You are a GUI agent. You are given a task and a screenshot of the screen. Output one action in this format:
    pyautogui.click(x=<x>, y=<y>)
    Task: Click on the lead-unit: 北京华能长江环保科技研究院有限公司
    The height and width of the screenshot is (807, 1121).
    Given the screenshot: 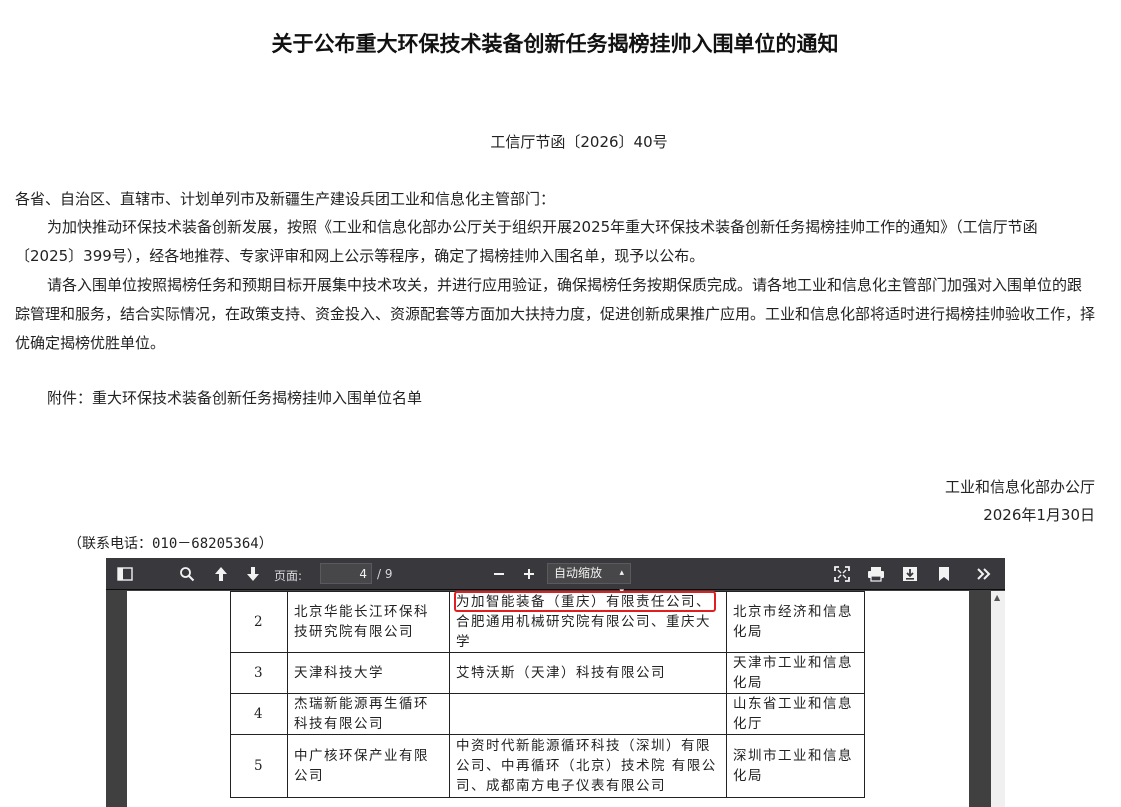 What is the action you would take?
    pyautogui.click(x=368, y=622)
    